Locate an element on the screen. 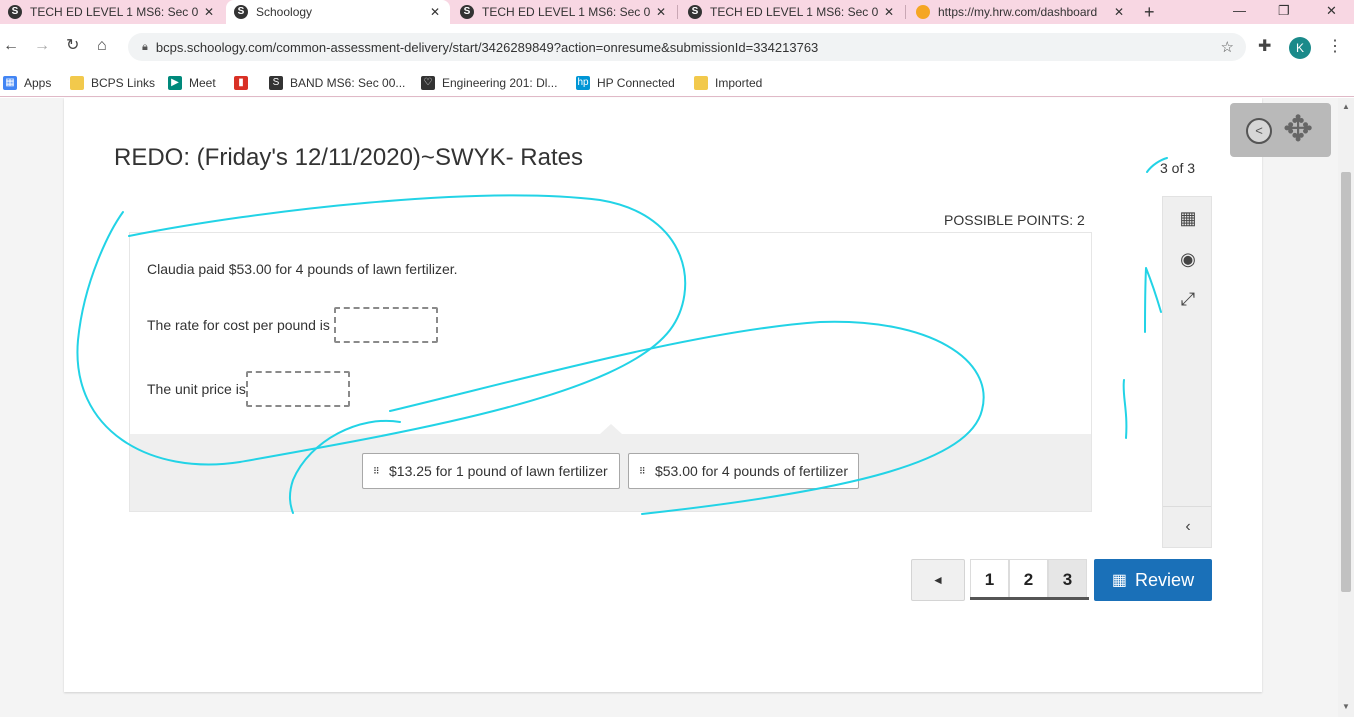  bookmark-item: Imported is located at coordinates (728, 83).